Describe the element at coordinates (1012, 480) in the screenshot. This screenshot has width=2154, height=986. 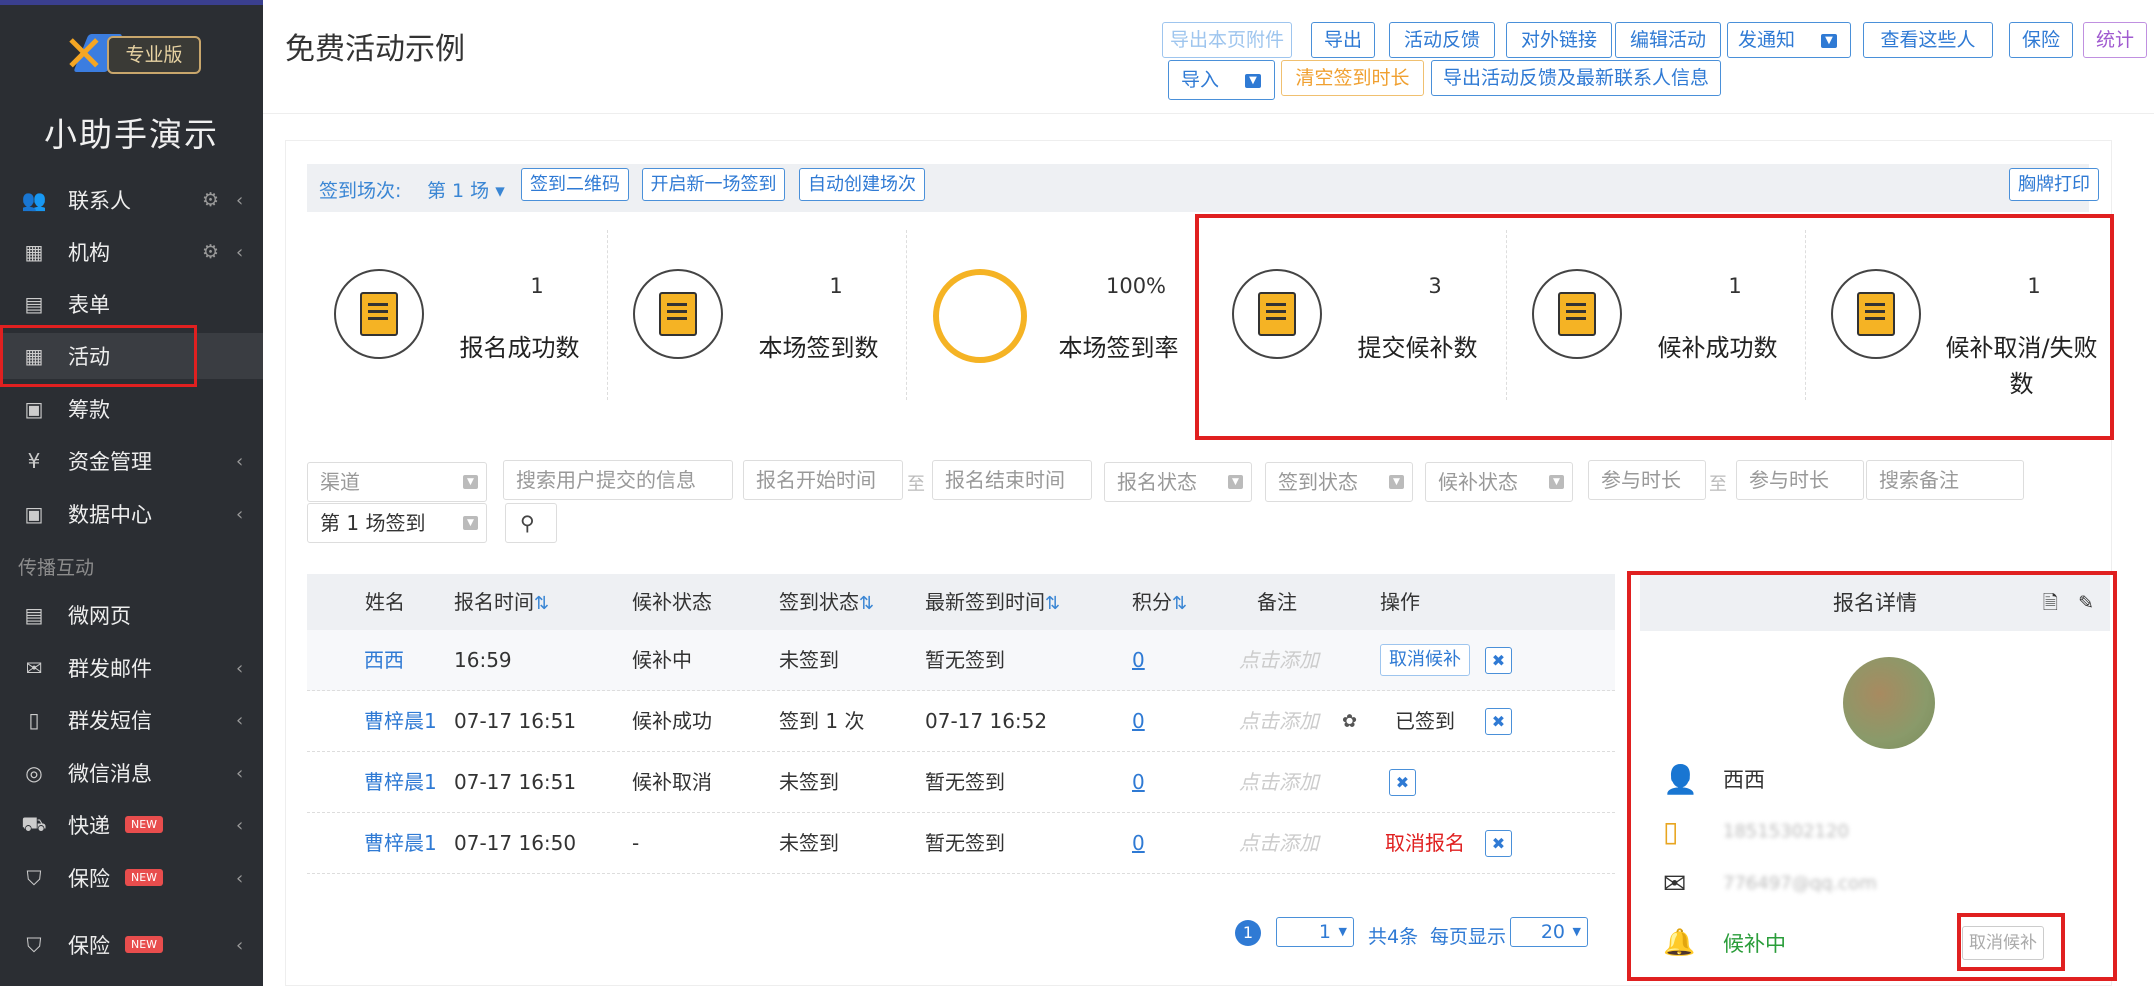
I see `reg-end-input: 报名结束时间` at that location.